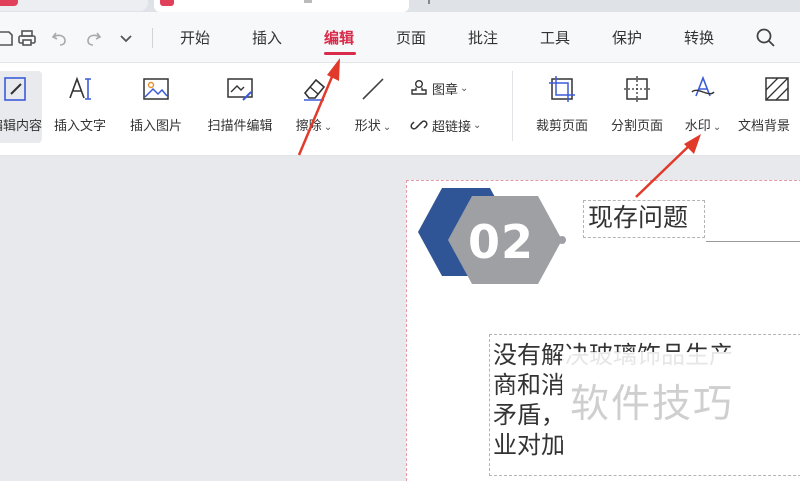 This screenshot has height=481, width=800. Describe the element at coordinates (9, 3) in the screenshot. I see `app-icon` at that location.